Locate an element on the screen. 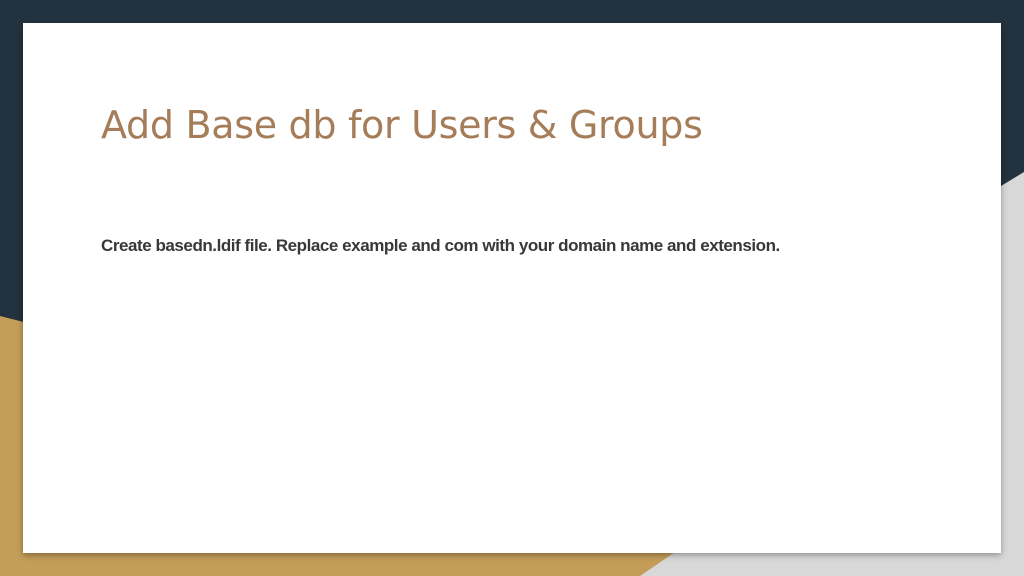 The height and width of the screenshot is (576, 1024). slide-title: Add Base db for Users & Groups is located at coordinates (402, 125).